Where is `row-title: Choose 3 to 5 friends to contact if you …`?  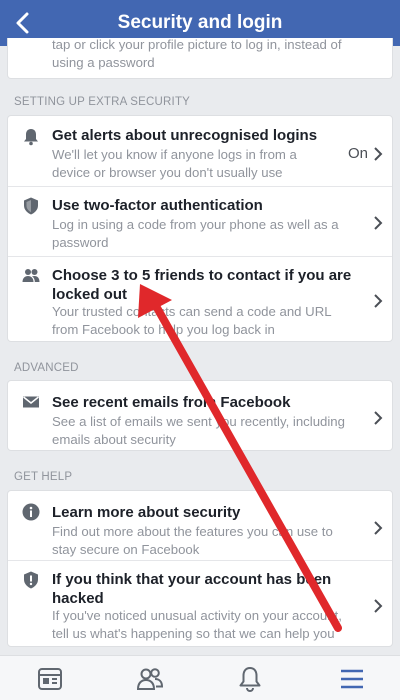
row-title: Choose 3 to 5 friends to contact if you … is located at coordinates (202, 285).